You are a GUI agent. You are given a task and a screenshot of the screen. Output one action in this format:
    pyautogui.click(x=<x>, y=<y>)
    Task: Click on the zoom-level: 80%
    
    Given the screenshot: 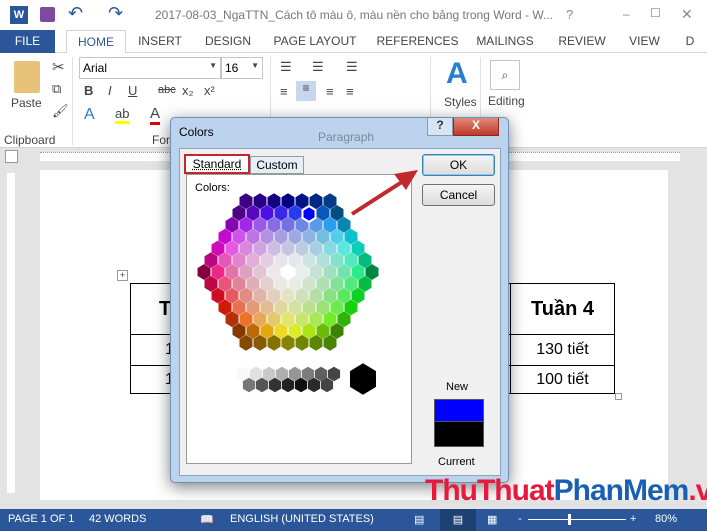 What is the action you would take?
    pyautogui.click(x=666, y=519)
    